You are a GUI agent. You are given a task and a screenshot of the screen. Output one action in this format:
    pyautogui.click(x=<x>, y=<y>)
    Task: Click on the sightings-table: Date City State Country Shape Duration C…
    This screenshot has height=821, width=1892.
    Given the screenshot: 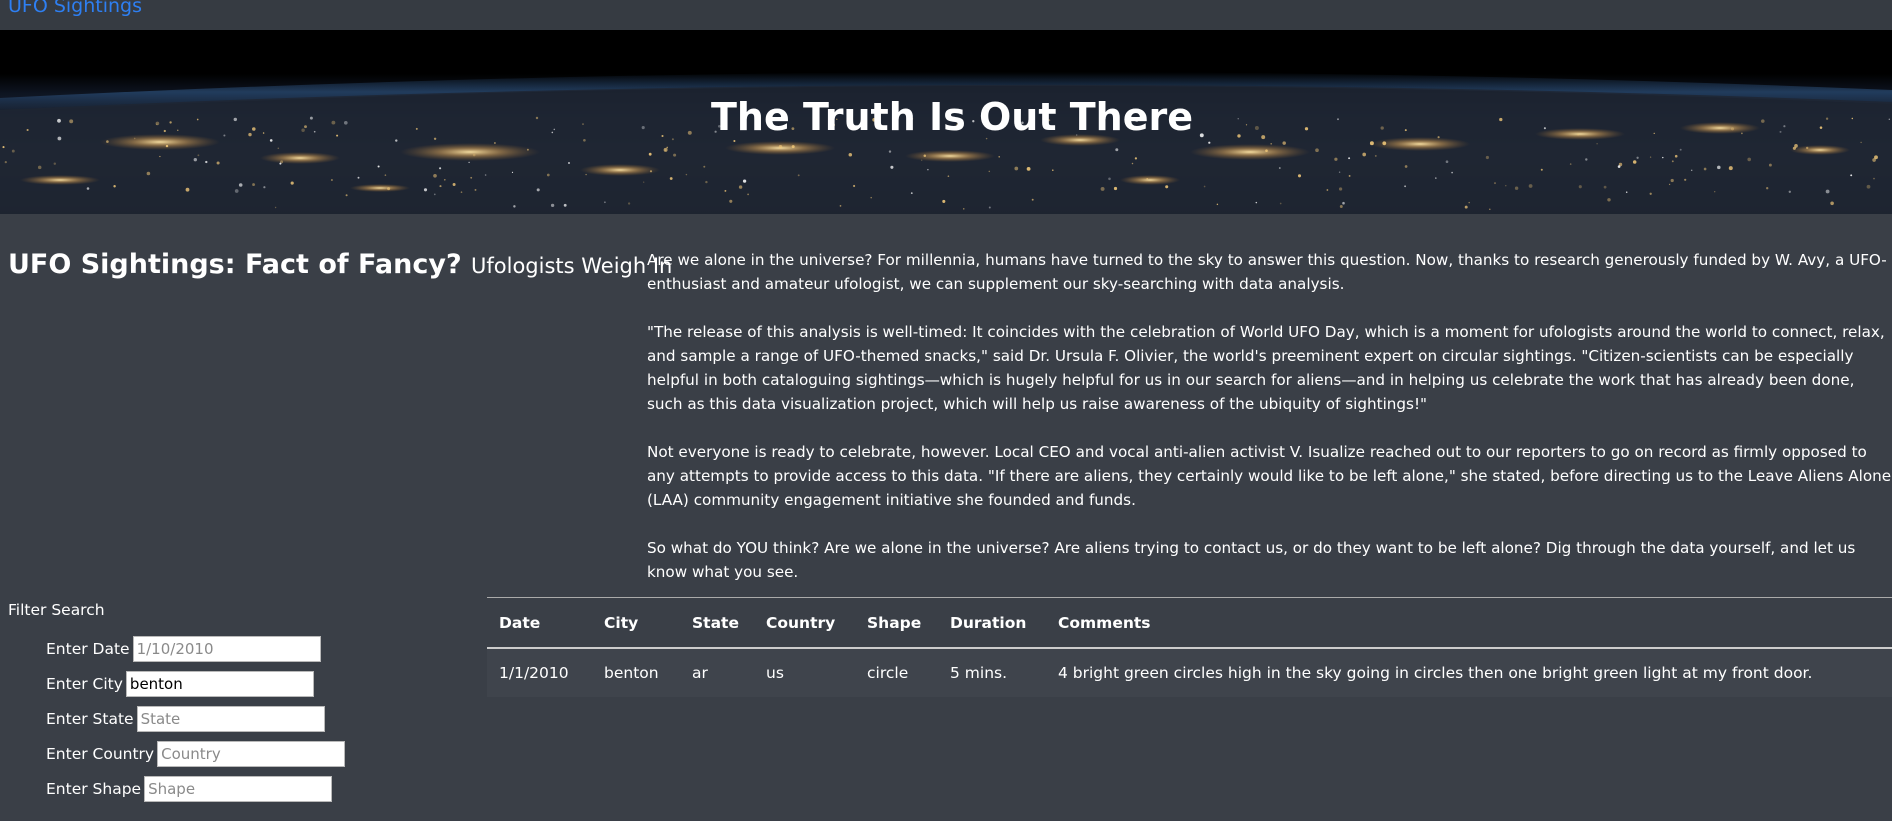 What is the action you would take?
    pyautogui.click(x=1189, y=647)
    